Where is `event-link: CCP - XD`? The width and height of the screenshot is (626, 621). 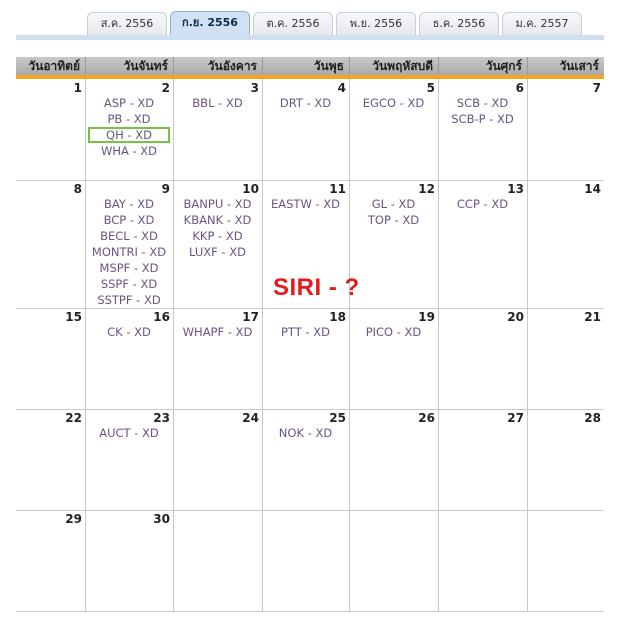
event-link: CCP - XD is located at coordinates (482, 204).